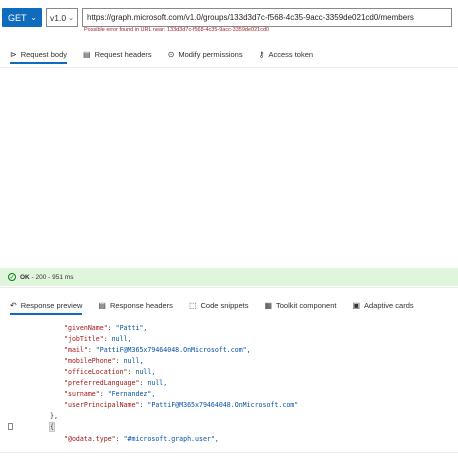 This screenshot has width=458, height=456. I want to click on tab-toolkit-component: ▦ Toolkit component, so click(300, 305).